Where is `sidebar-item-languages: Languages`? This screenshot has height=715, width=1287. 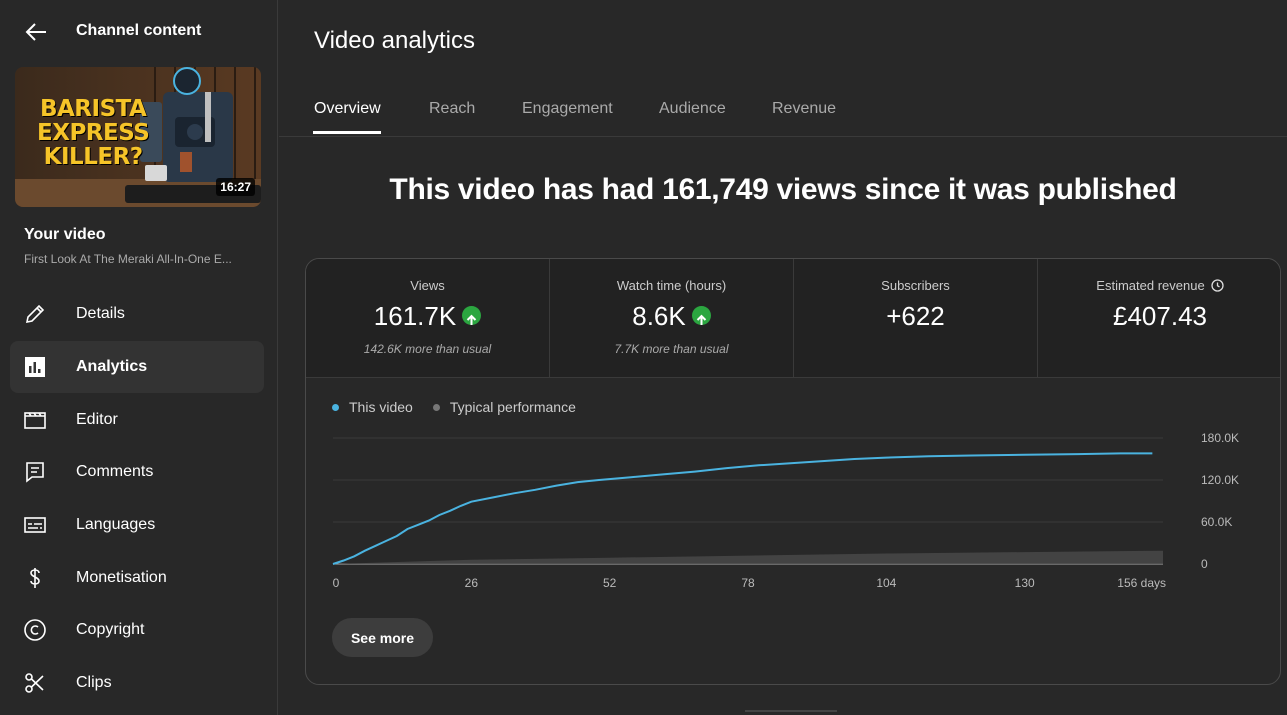 sidebar-item-languages: Languages is located at coordinates (137, 525).